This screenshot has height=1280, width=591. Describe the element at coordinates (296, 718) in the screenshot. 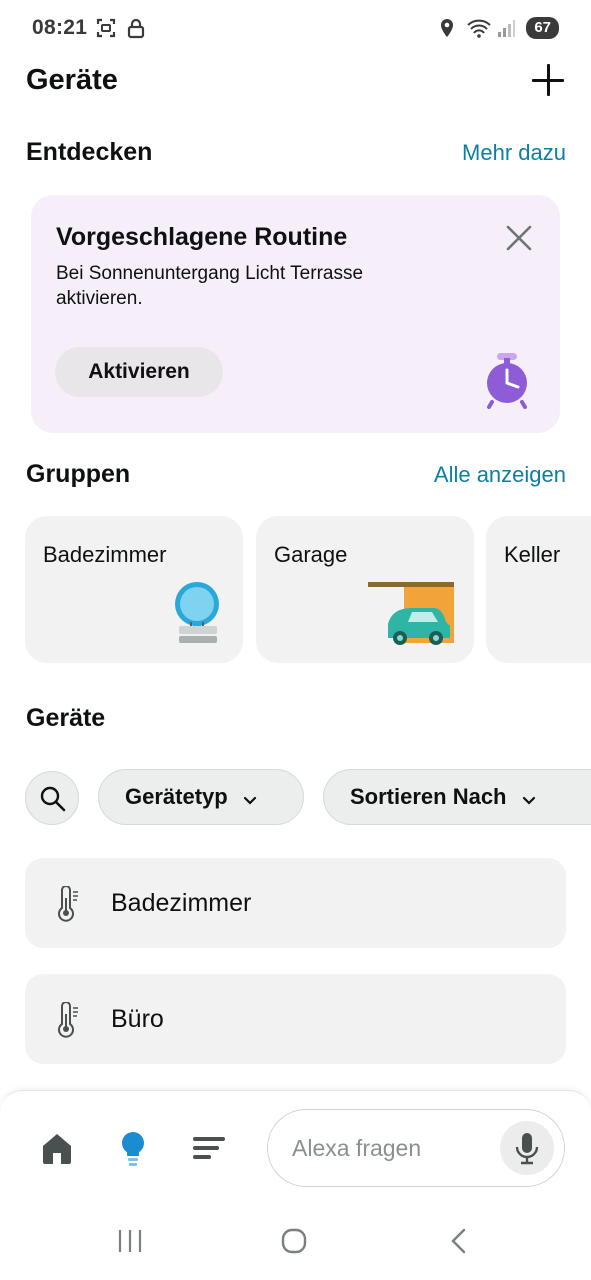

I see `devices-header: Geräte` at that location.